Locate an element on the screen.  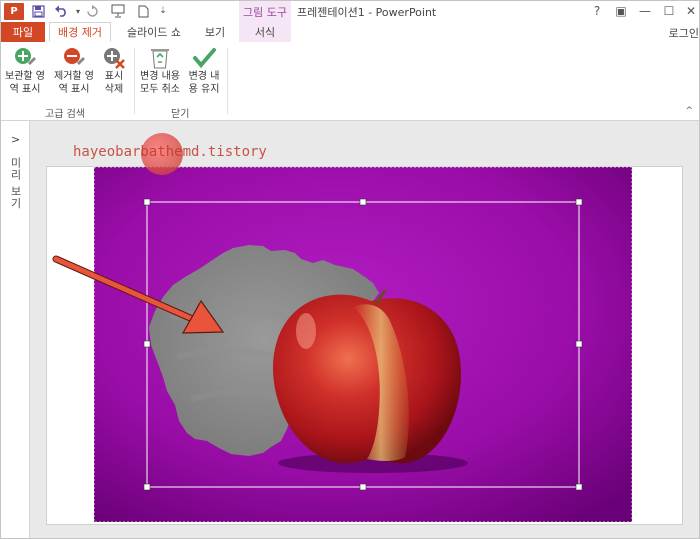
apple-shine is located at coordinates (306, 331).